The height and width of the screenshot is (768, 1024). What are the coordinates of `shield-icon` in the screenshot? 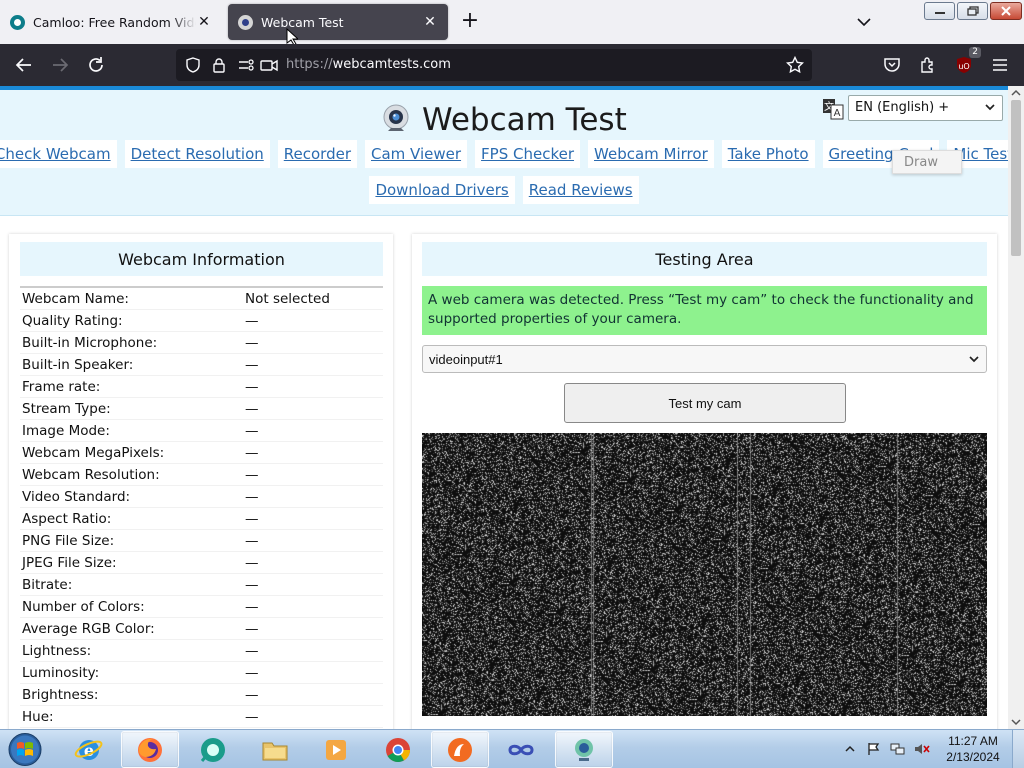 It's located at (193, 65).